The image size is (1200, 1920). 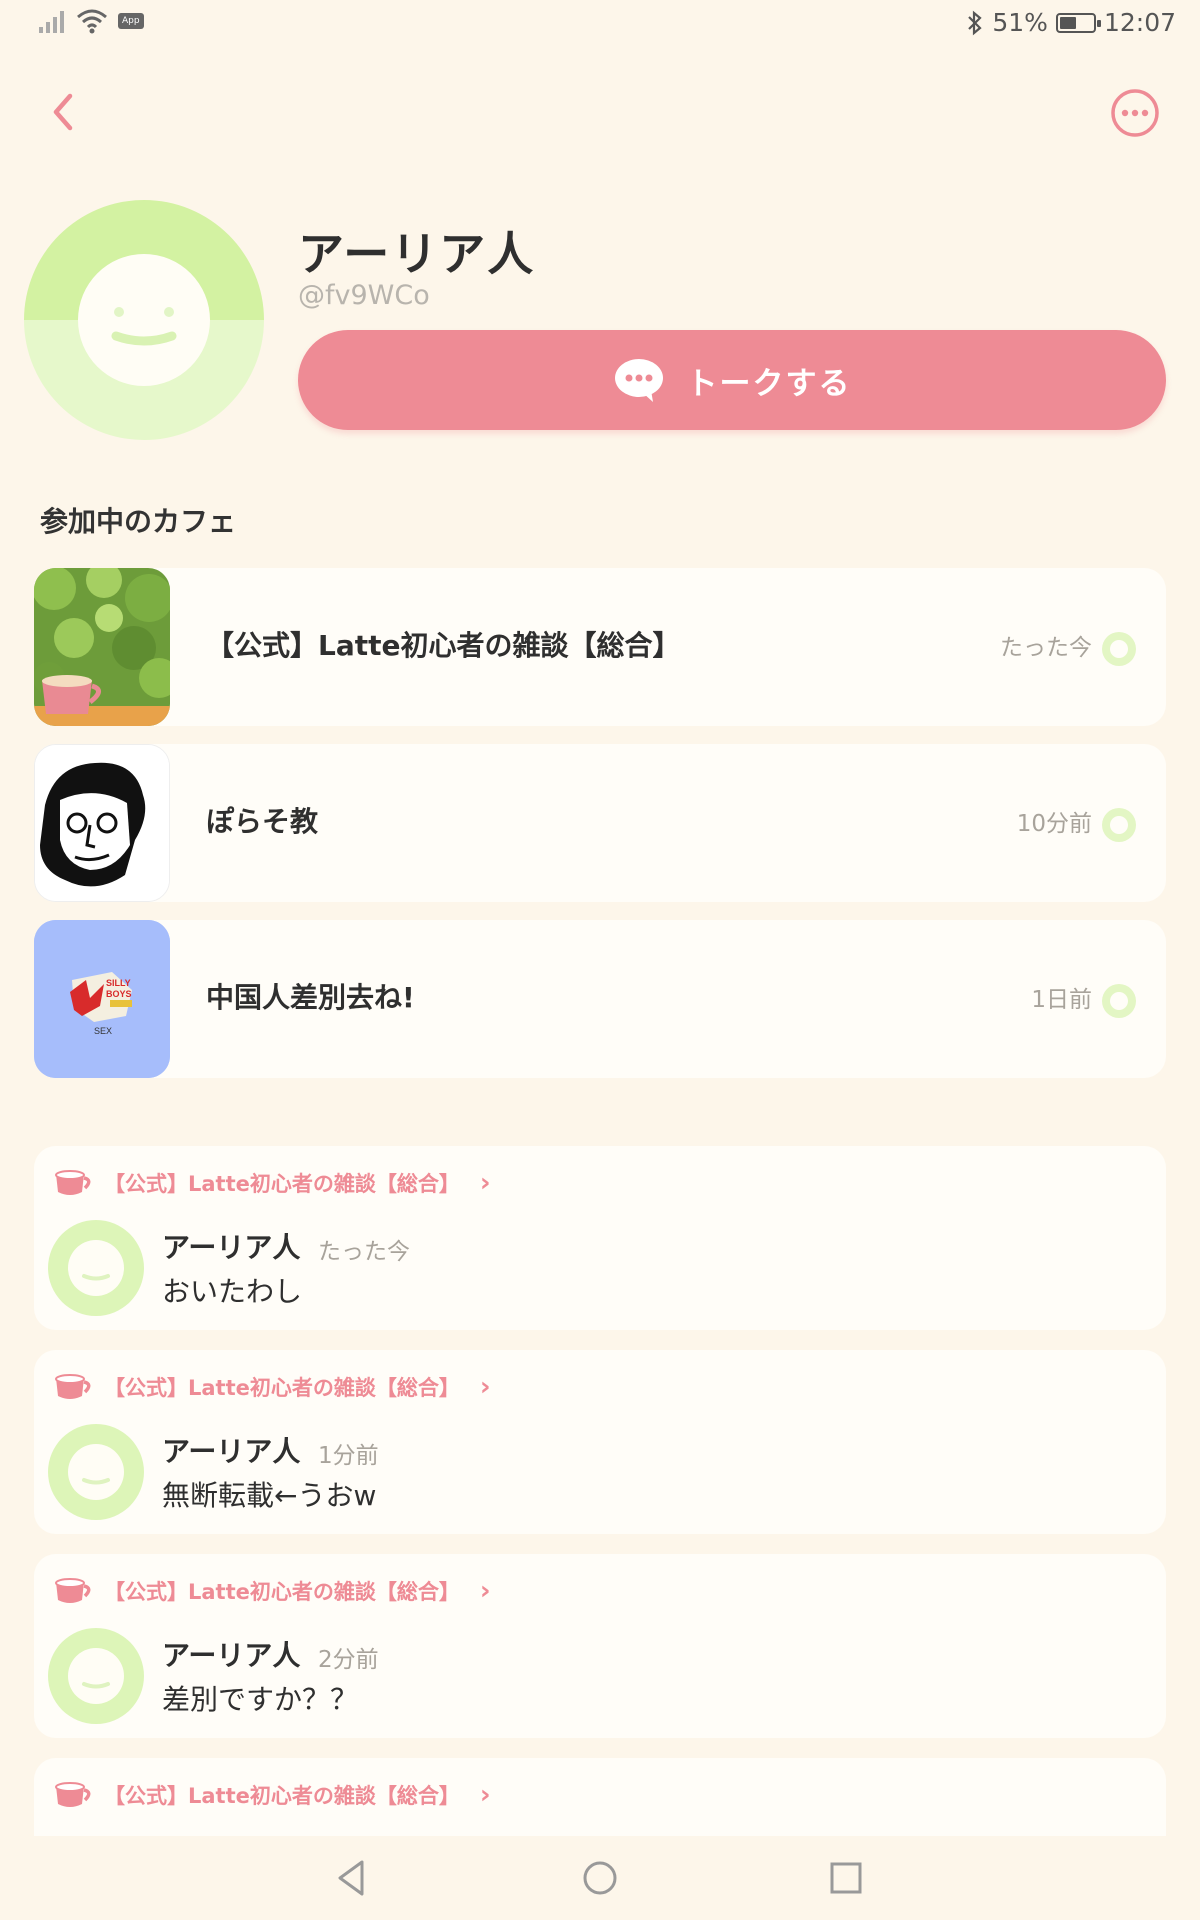 I want to click on post-time: 2分前, so click(x=348, y=1660).